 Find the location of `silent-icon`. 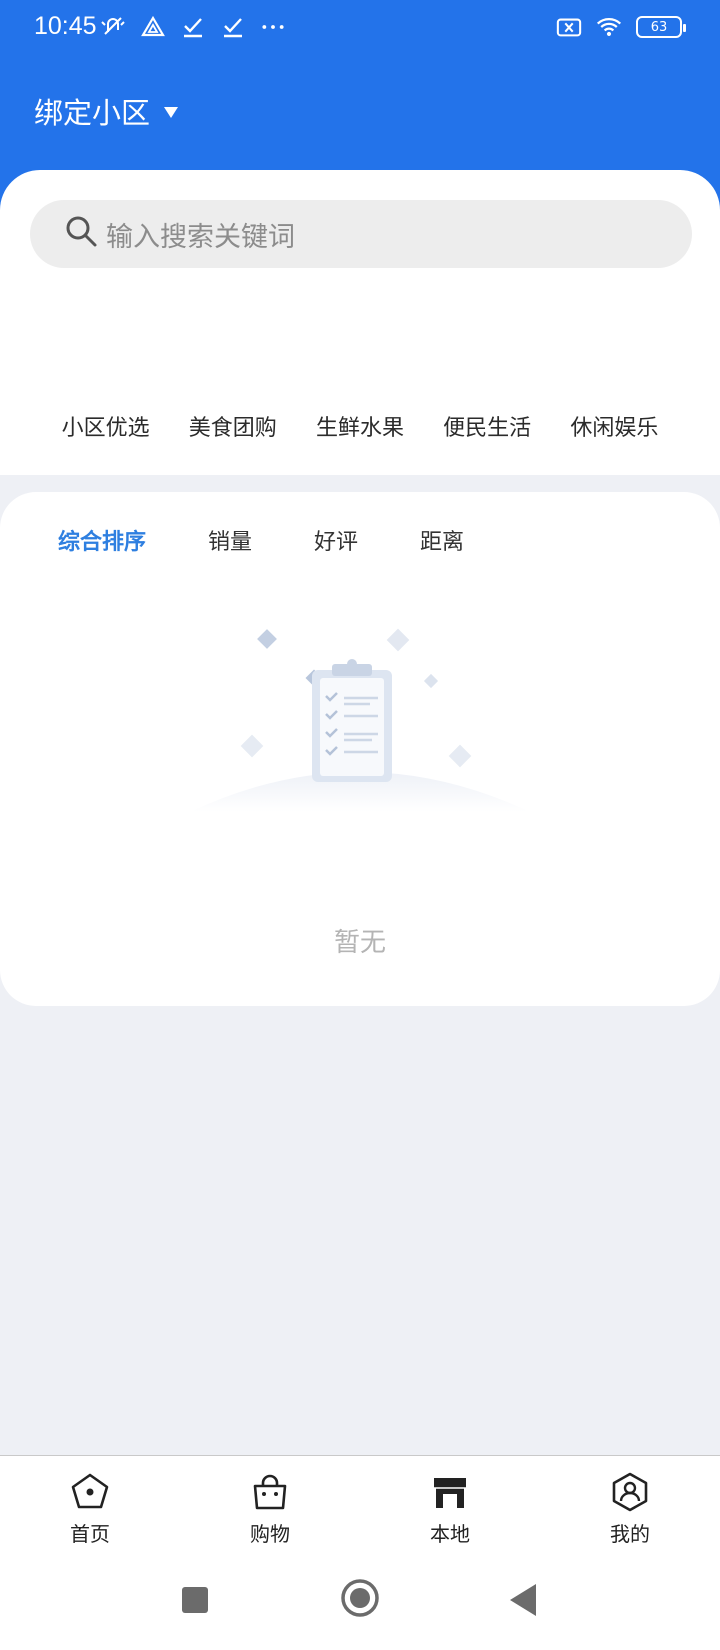

silent-icon is located at coordinates (113, 27).